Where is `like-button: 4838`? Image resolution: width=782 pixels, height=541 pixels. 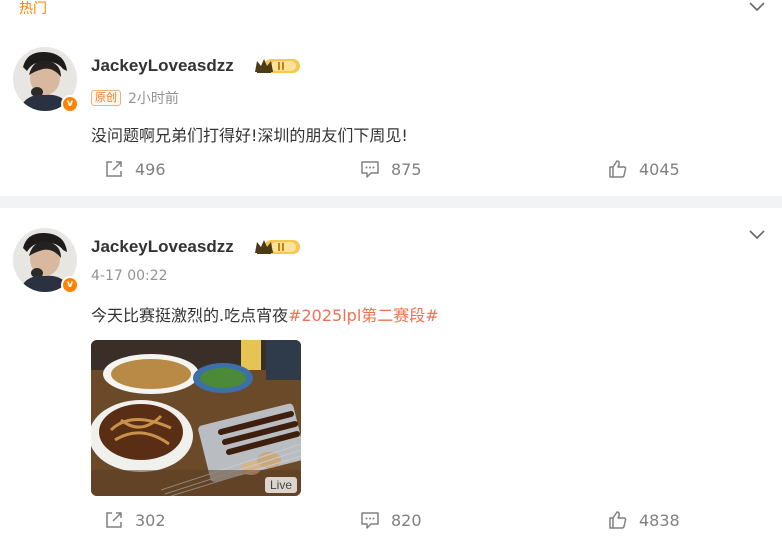 like-button: 4838 is located at coordinates (644, 520).